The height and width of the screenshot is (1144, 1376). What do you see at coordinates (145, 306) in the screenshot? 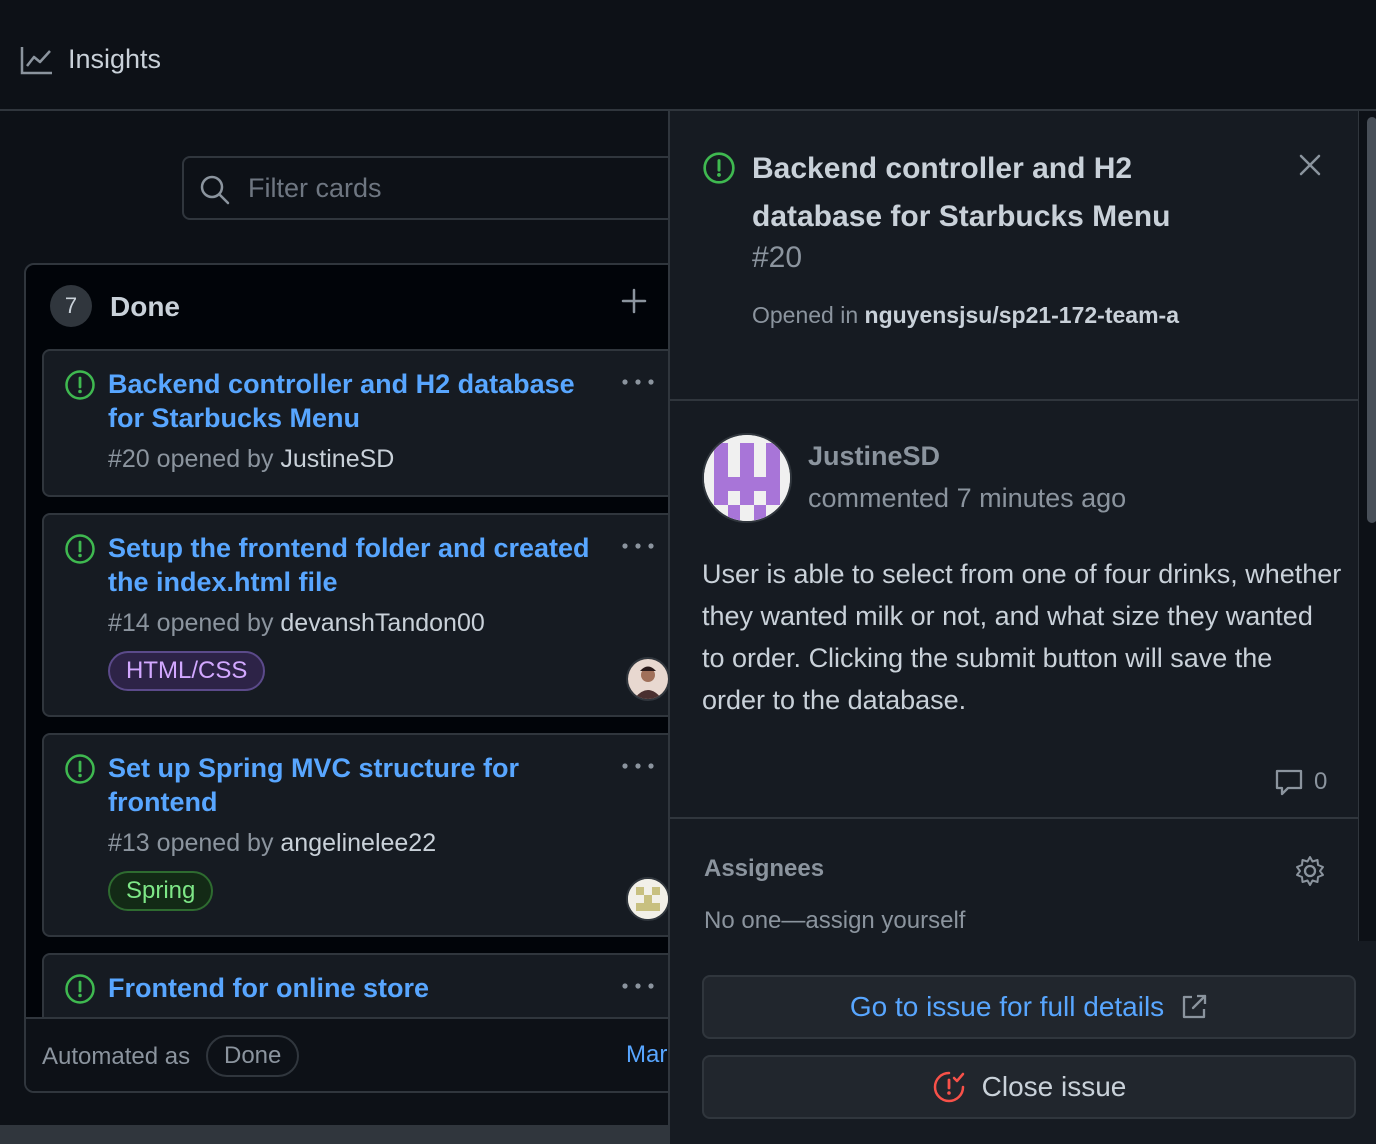
I see `column-title: Done` at bounding box center [145, 306].